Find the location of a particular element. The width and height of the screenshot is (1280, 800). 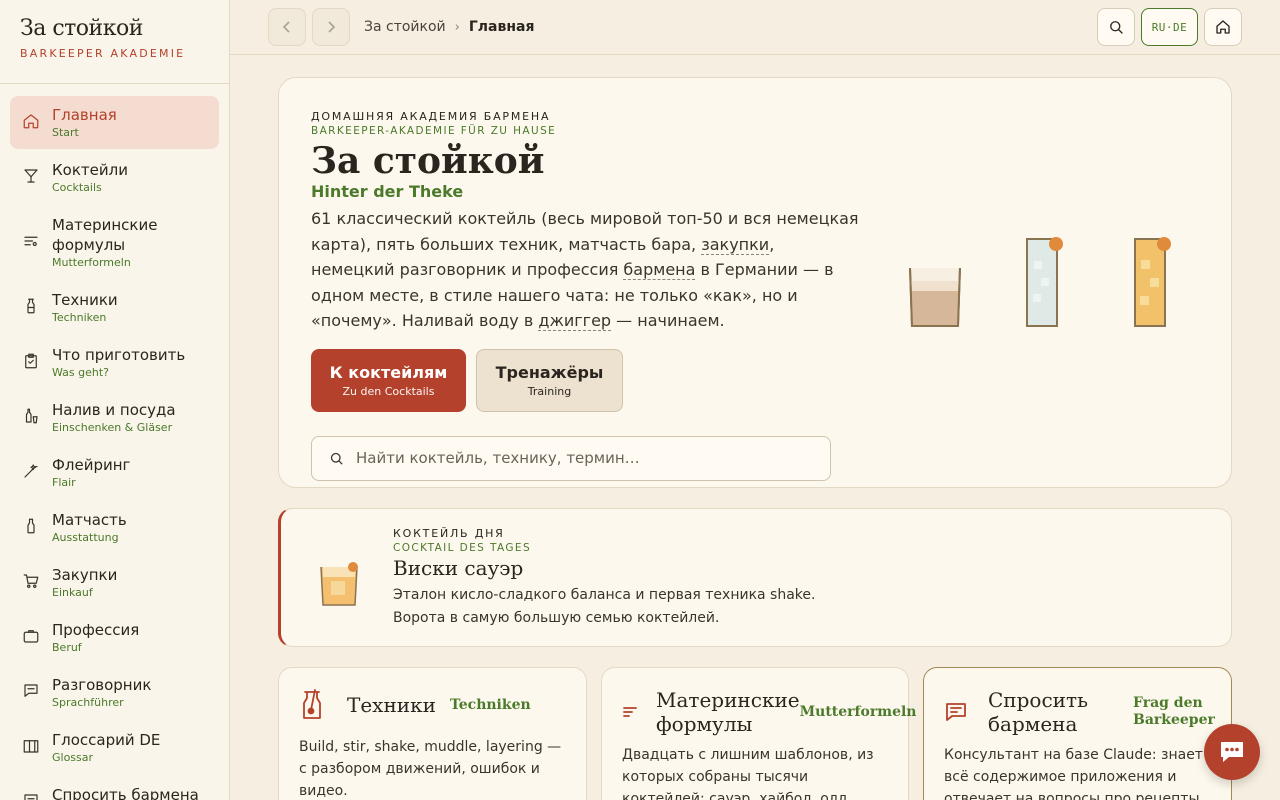

card-title: Материнские формулы is located at coordinates (728, 712).